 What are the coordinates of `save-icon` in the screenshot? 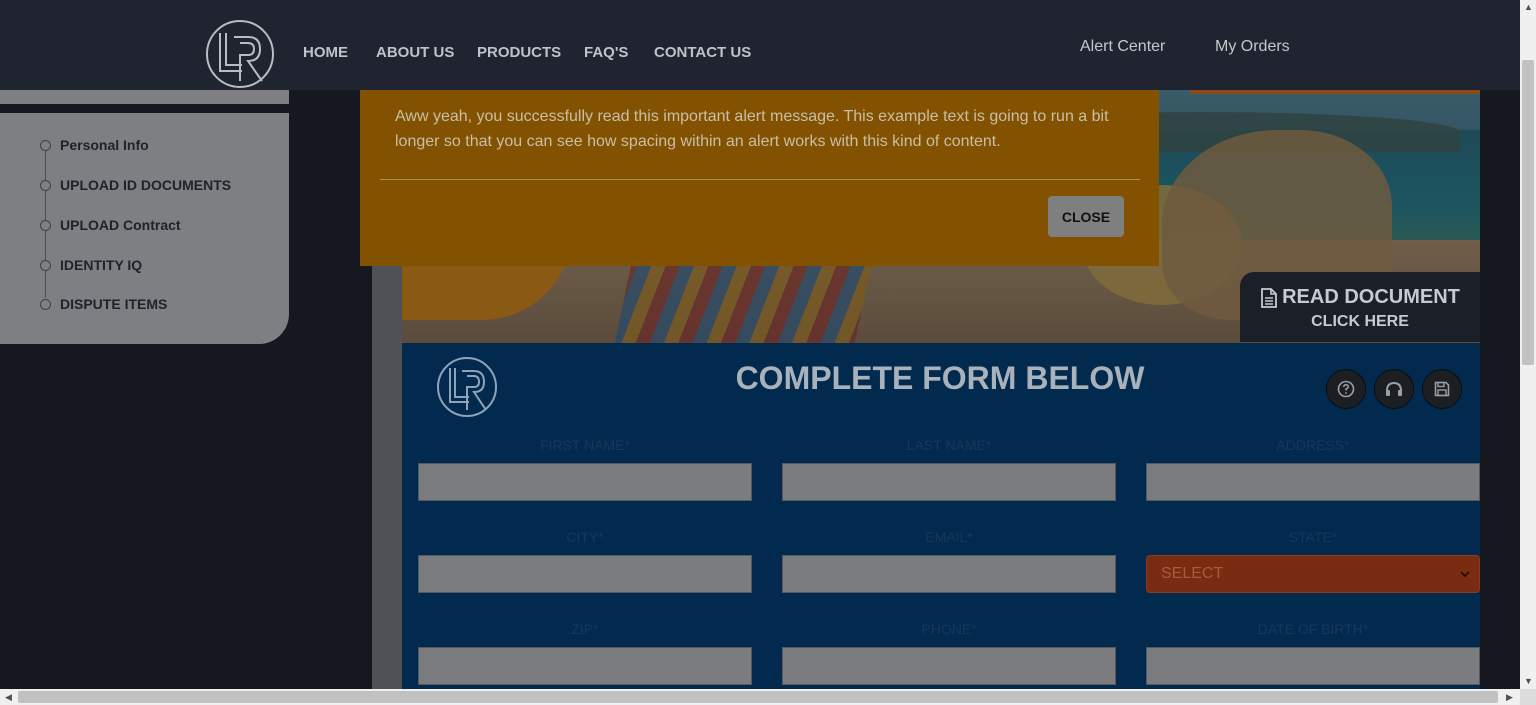 It's located at (1442, 389).